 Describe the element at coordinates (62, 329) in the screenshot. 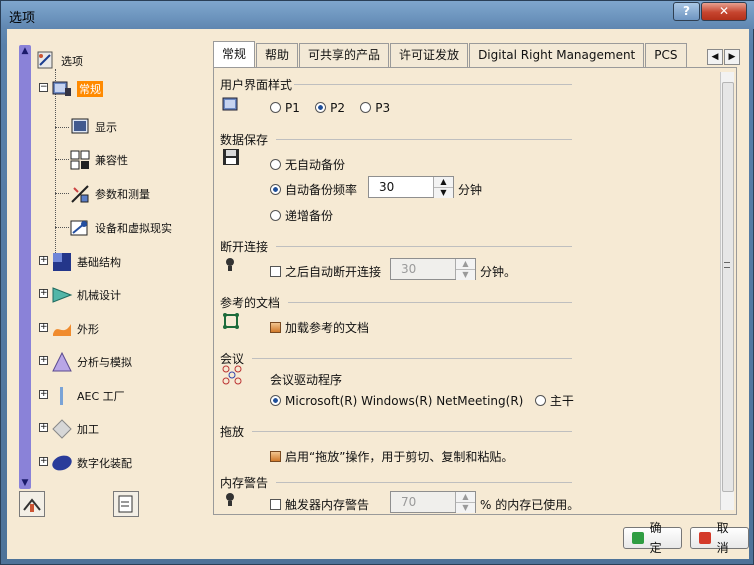

I see `shape-icon` at that location.